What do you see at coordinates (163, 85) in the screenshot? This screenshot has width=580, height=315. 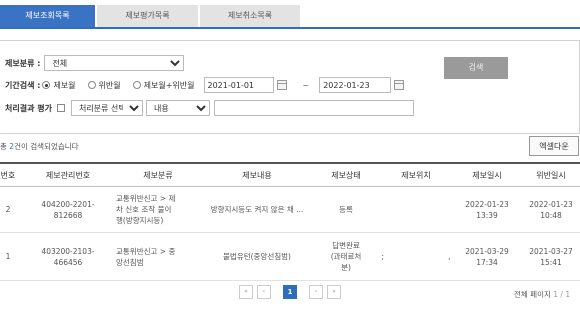 I see `radio-both-month: 제보월+위반월` at bounding box center [163, 85].